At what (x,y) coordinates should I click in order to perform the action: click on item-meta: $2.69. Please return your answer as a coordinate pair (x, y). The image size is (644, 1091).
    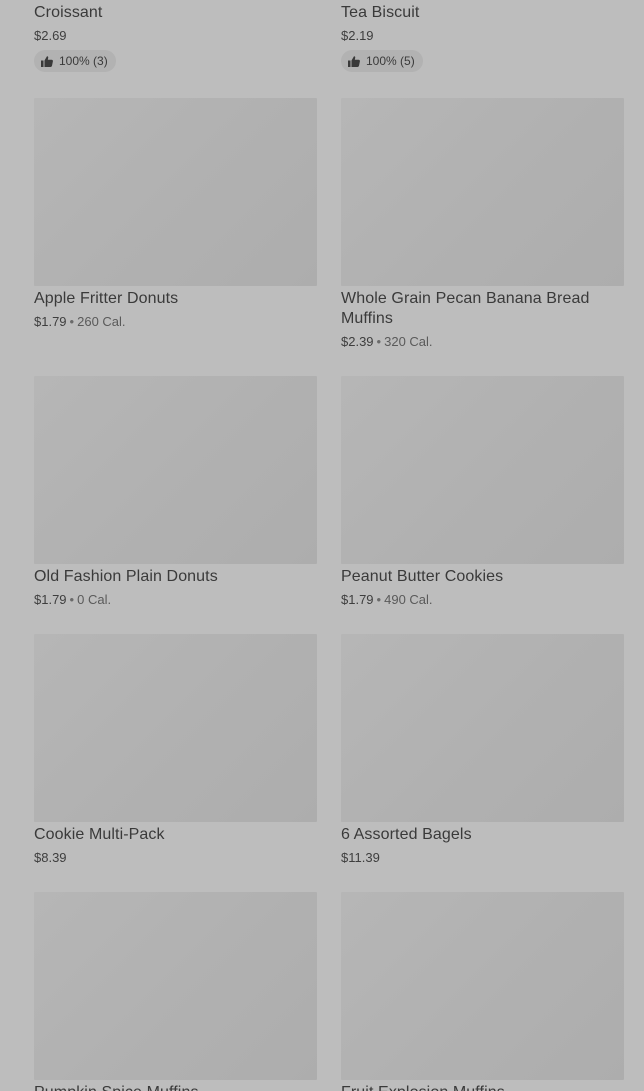
    Looking at the image, I should click on (50, 36).